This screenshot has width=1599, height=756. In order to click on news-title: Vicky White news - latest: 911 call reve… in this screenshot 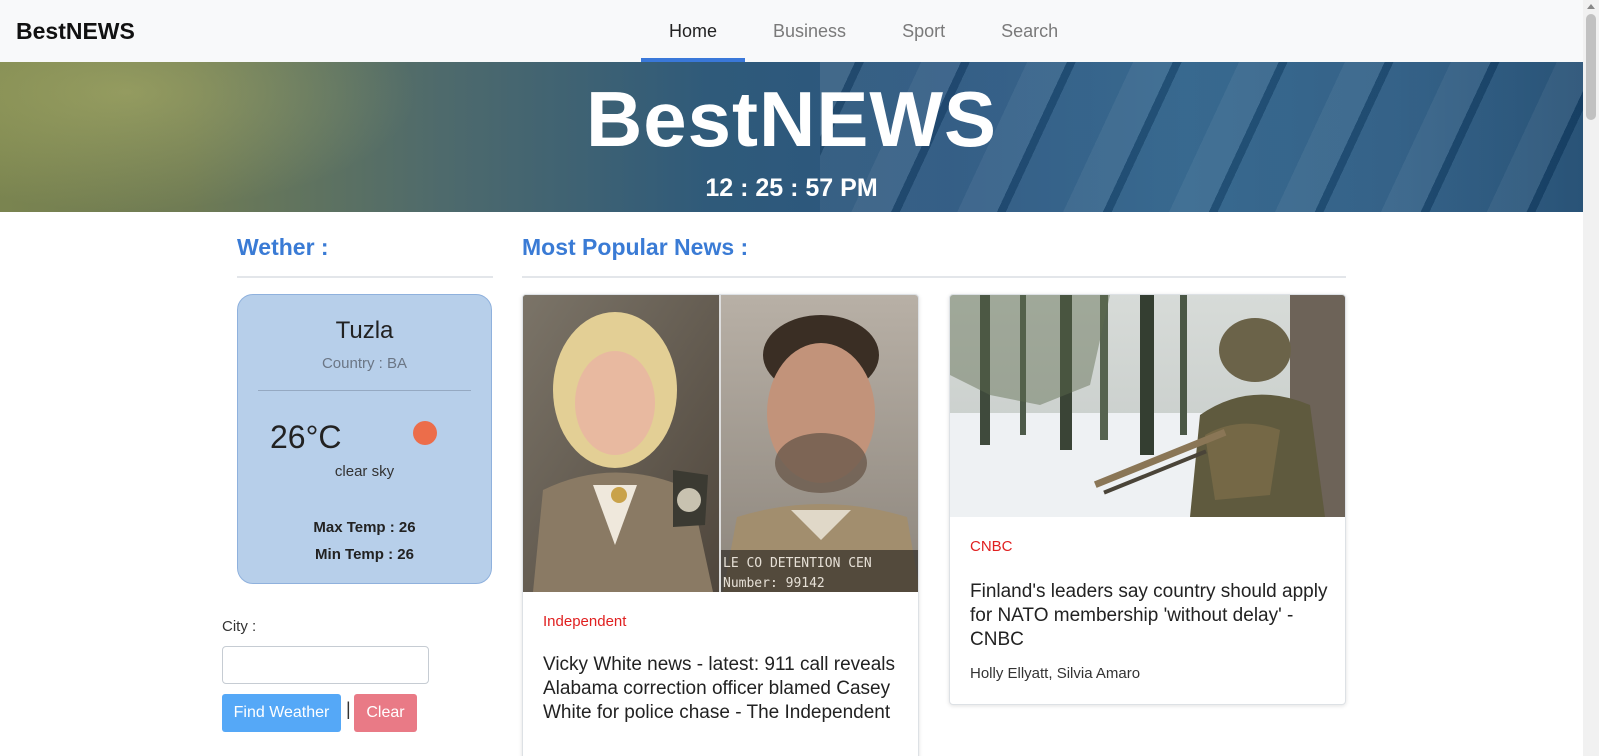, I will do `click(723, 689)`.